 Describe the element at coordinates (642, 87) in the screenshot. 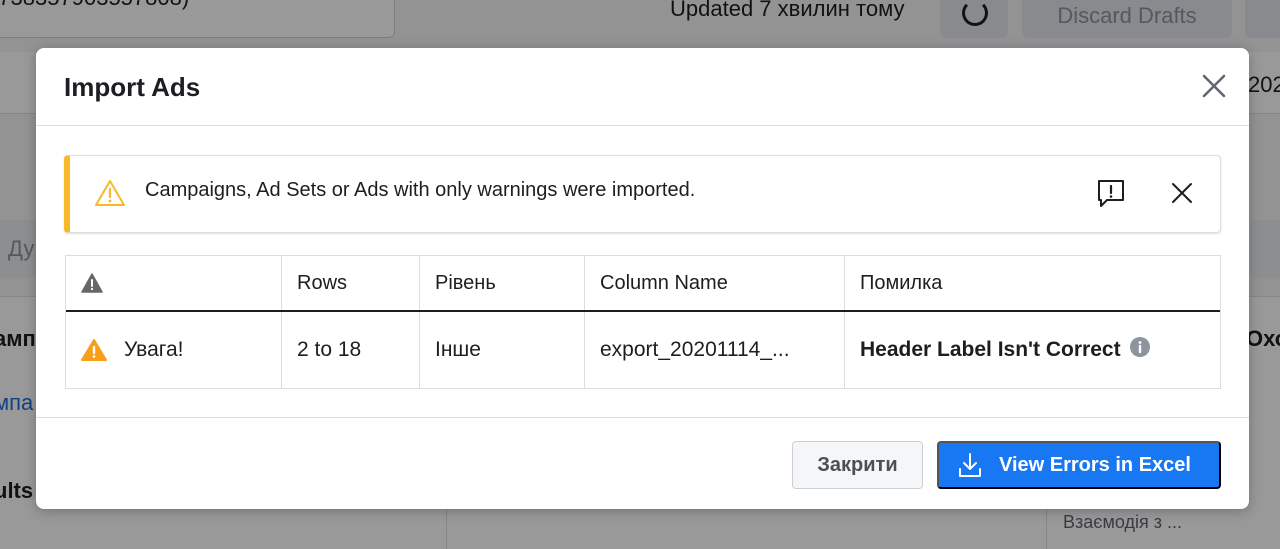

I see `dialog-header: Import Ads` at that location.